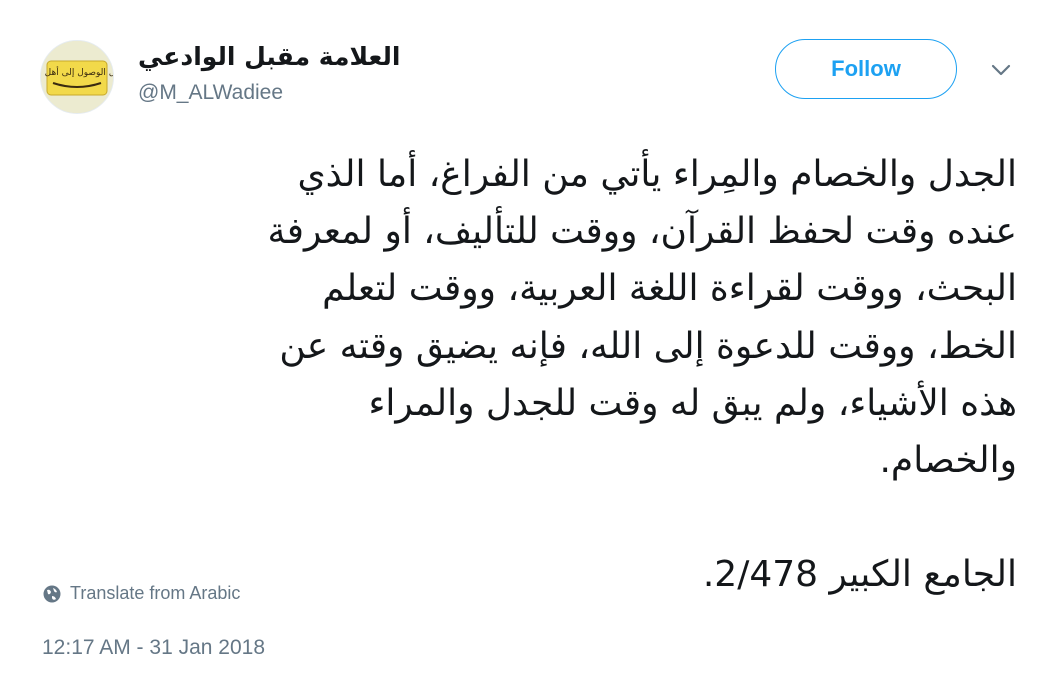 The height and width of the screenshot is (683, 1064). I want to click on translate-label: Translate from Arabic, so click(155, 593).